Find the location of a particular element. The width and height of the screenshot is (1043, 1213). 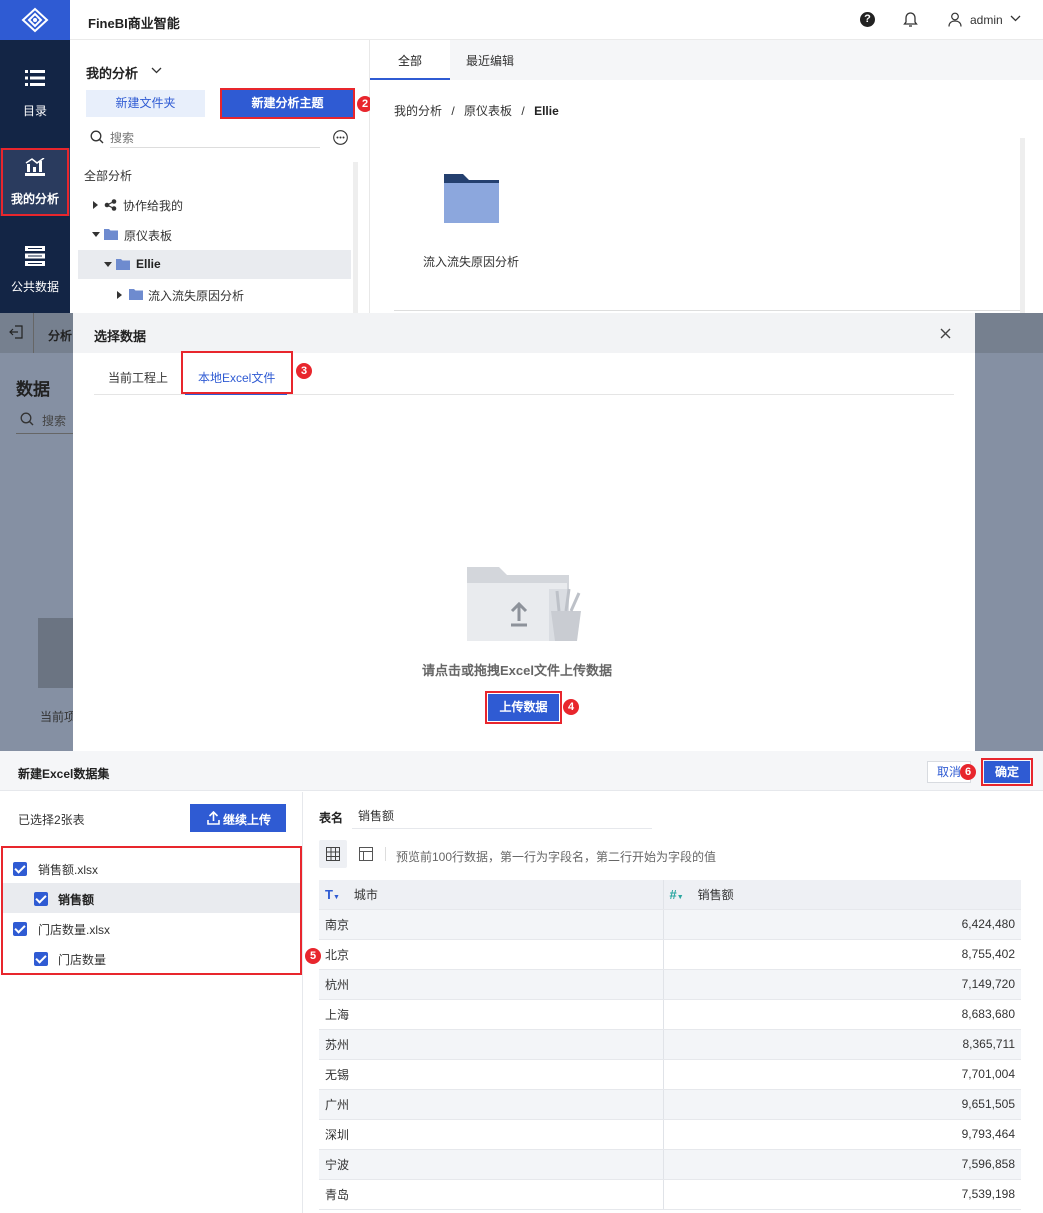

upload-data-button: 上传数据 is located at coordinates (523, 707).